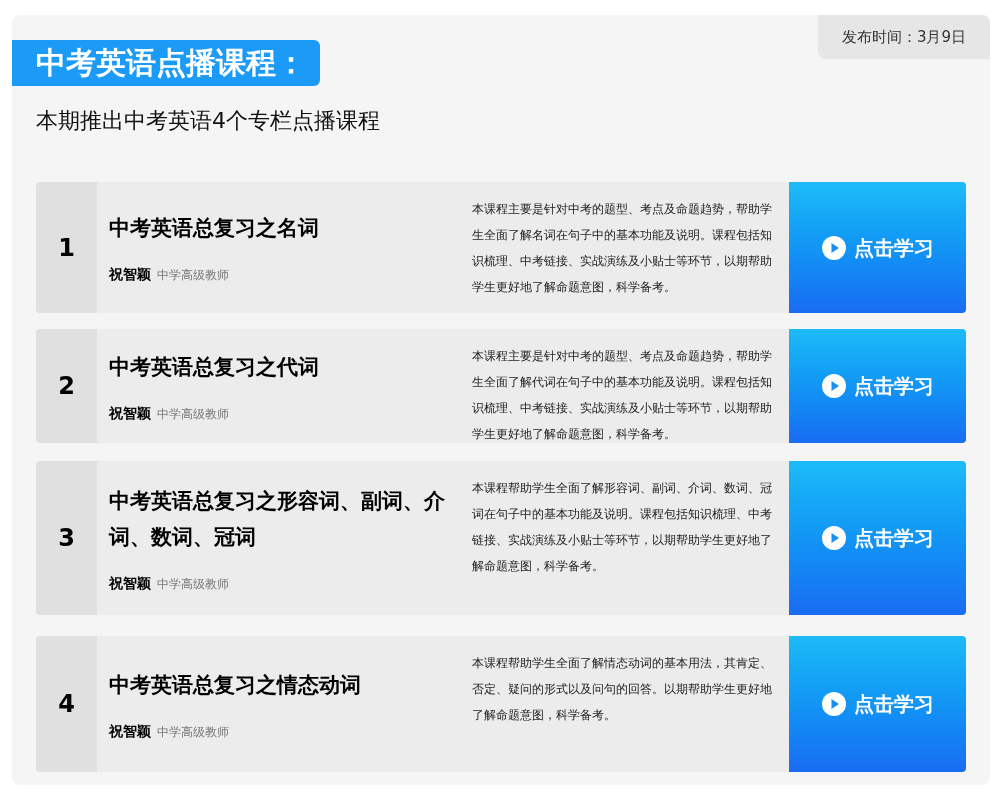 The width and height of the screenshot is (1002, 802). What do you see at coordinates (622, 689) in the screenshot?
I see `course-description: 本课程帮助学生全面了解情态动词的基本用法，其肯定、否定、疑问的形式以及问句的回答。以期帮助学生更好地了解命题意图，科学备考。` at bounding box center [622, 689].